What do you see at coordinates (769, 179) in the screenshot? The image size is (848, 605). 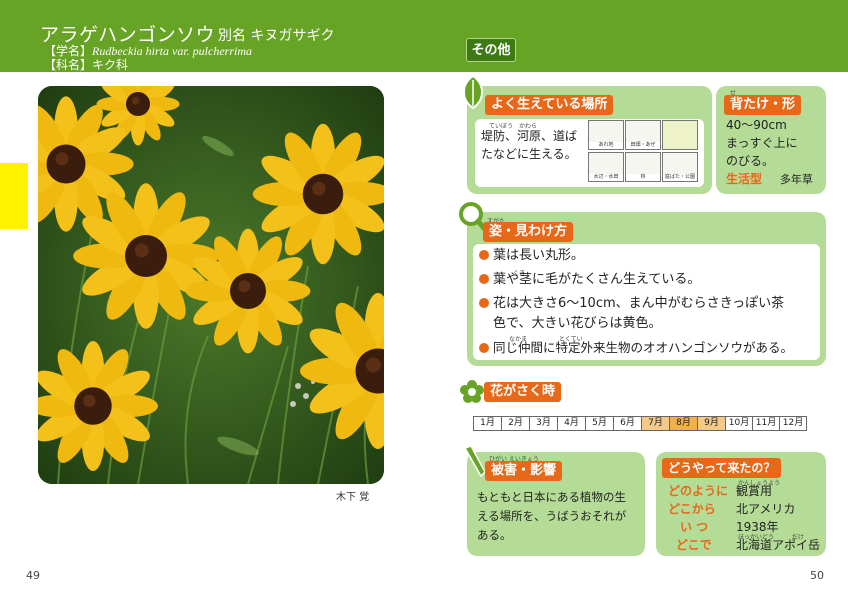 I see `life-form: 生活型 多年草` at bounding box center [769, 179].